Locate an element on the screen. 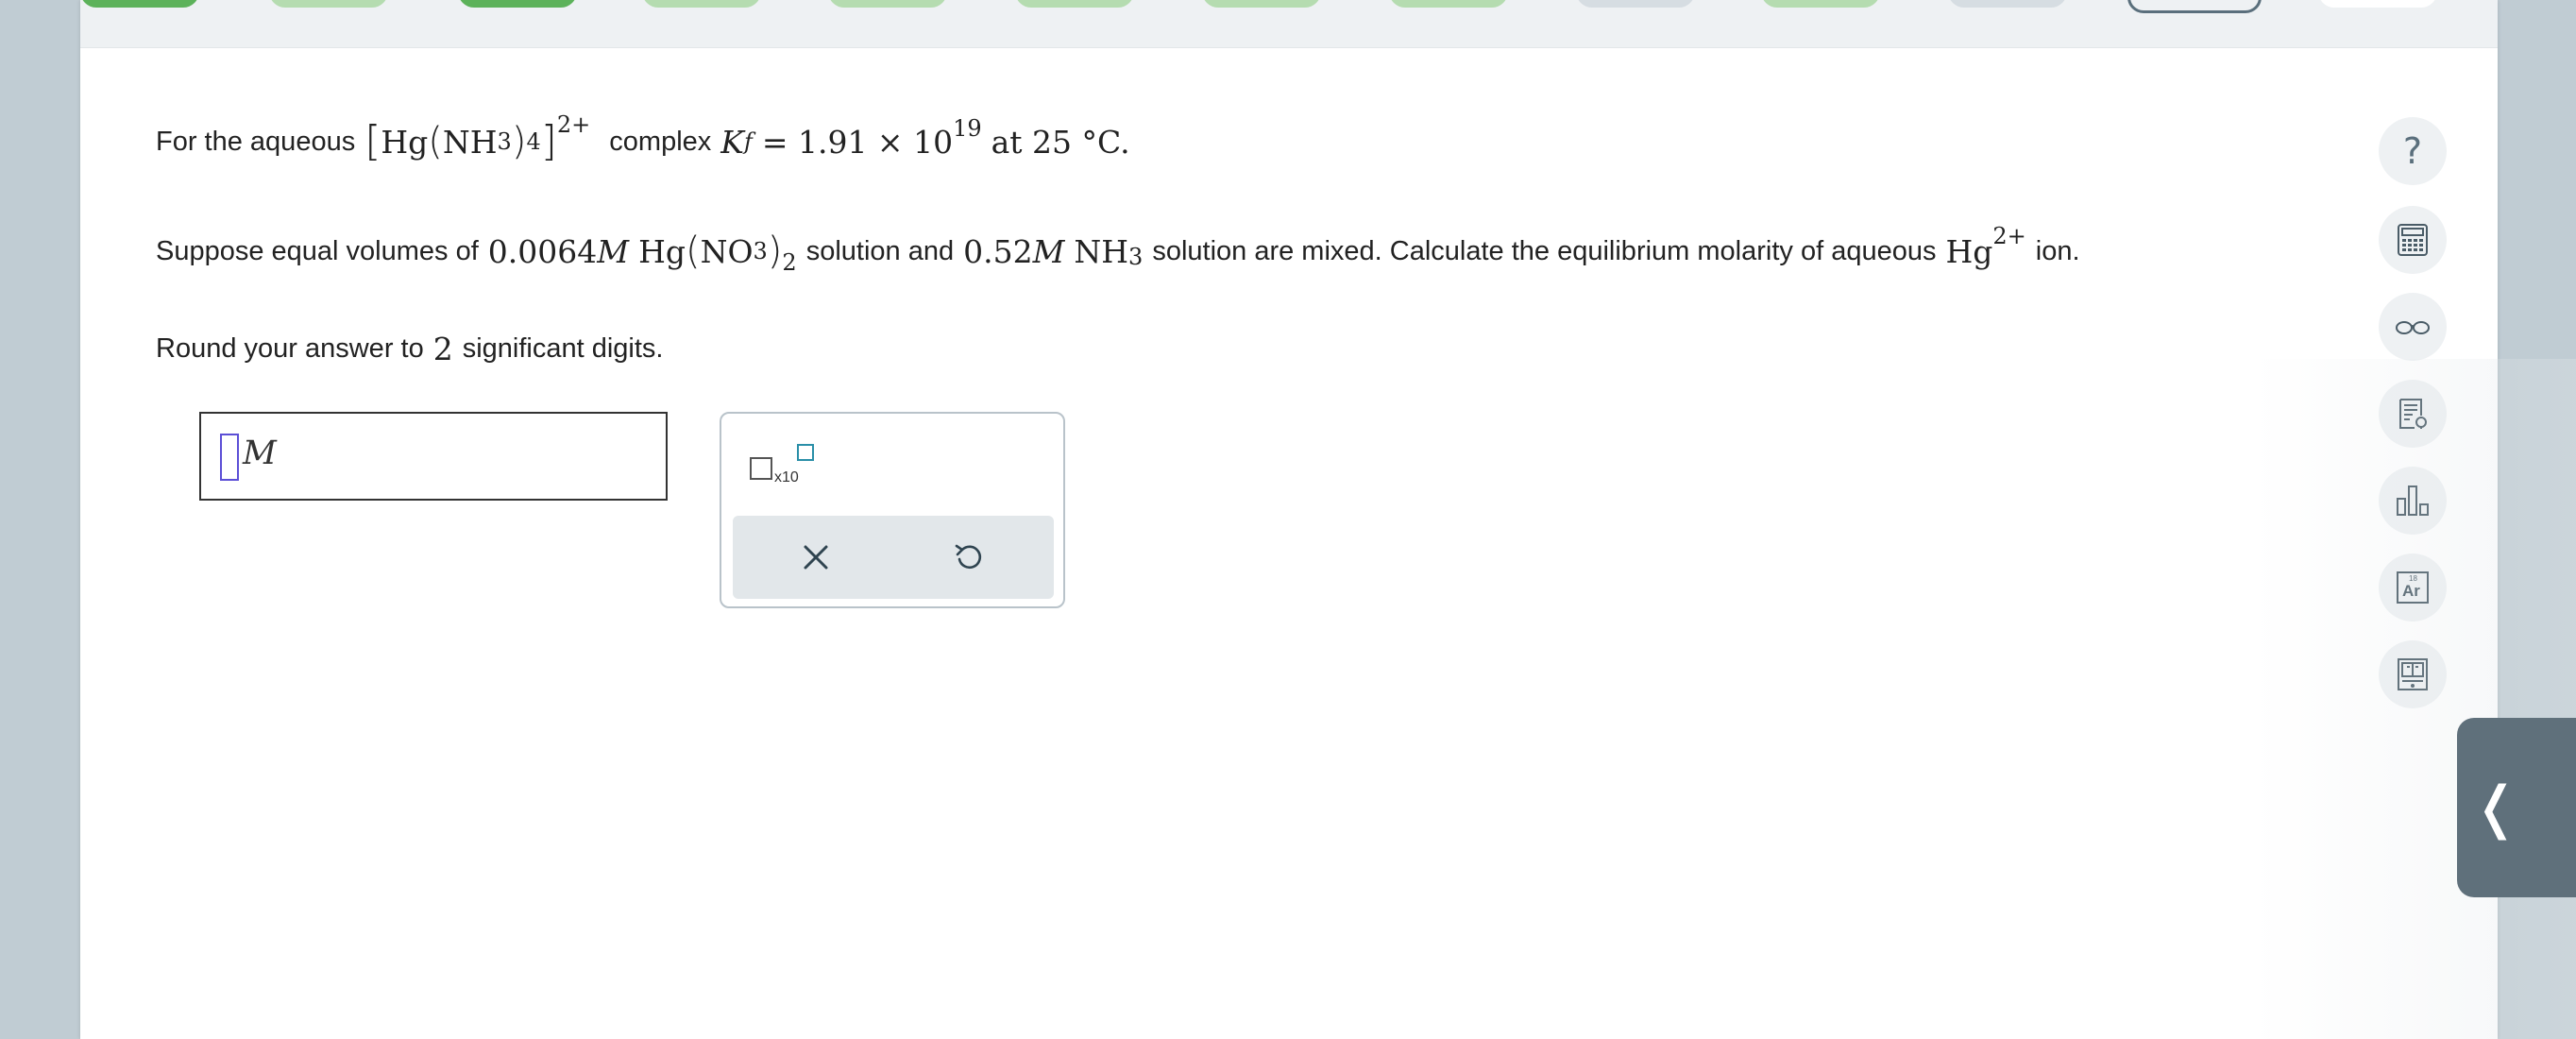 The height and width of the screenshot is (1039, 2576). notes-icon is located at coordinates (2413, 414).